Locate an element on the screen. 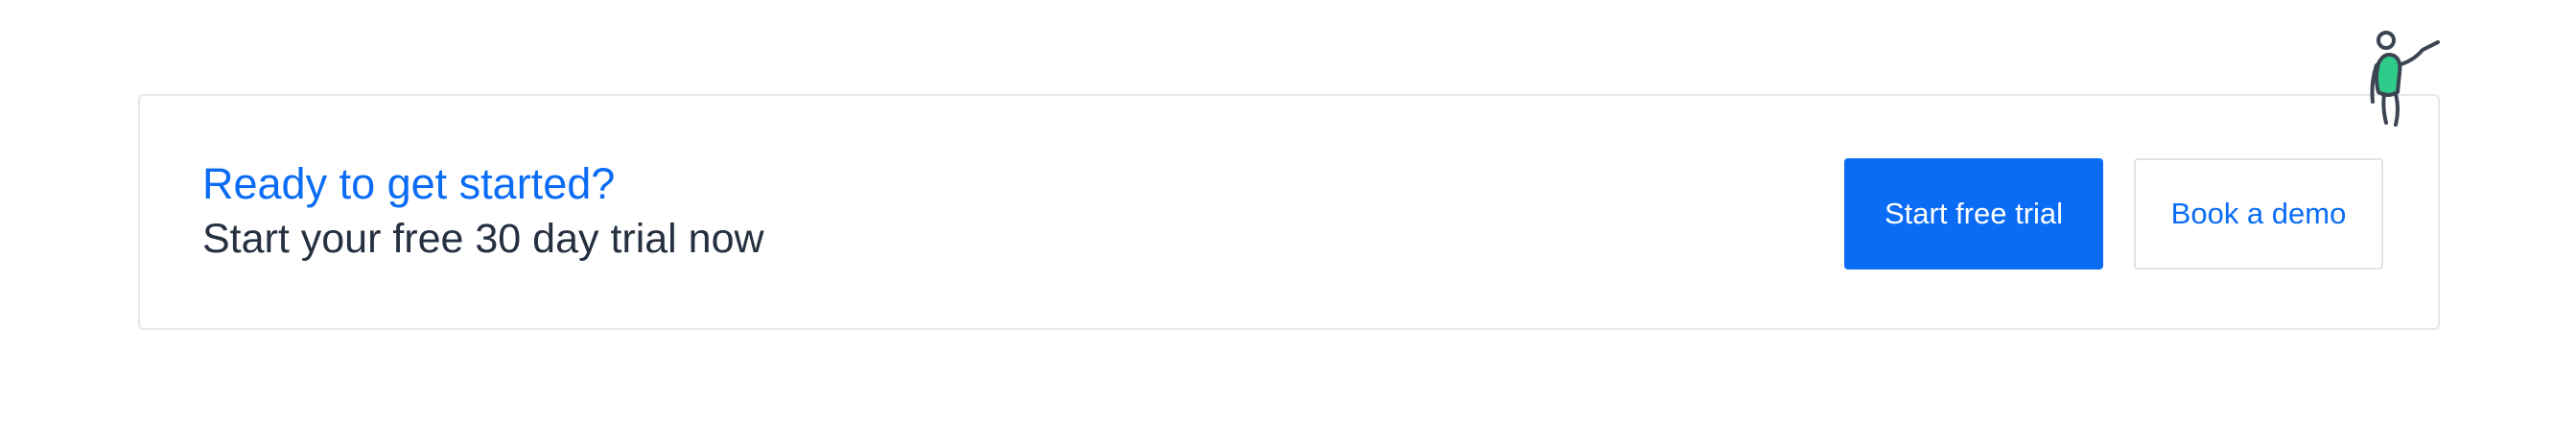  mascot-arm is located at coordinates (2418, 54).